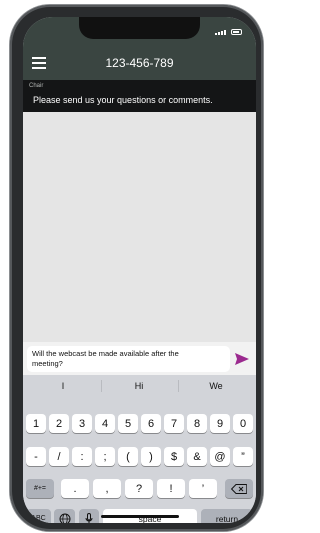 This screenshot has height=533, width=320. Describe the element at coordinates (63, 386) in the screenshot. I see `suggestion-item: I` at that location.